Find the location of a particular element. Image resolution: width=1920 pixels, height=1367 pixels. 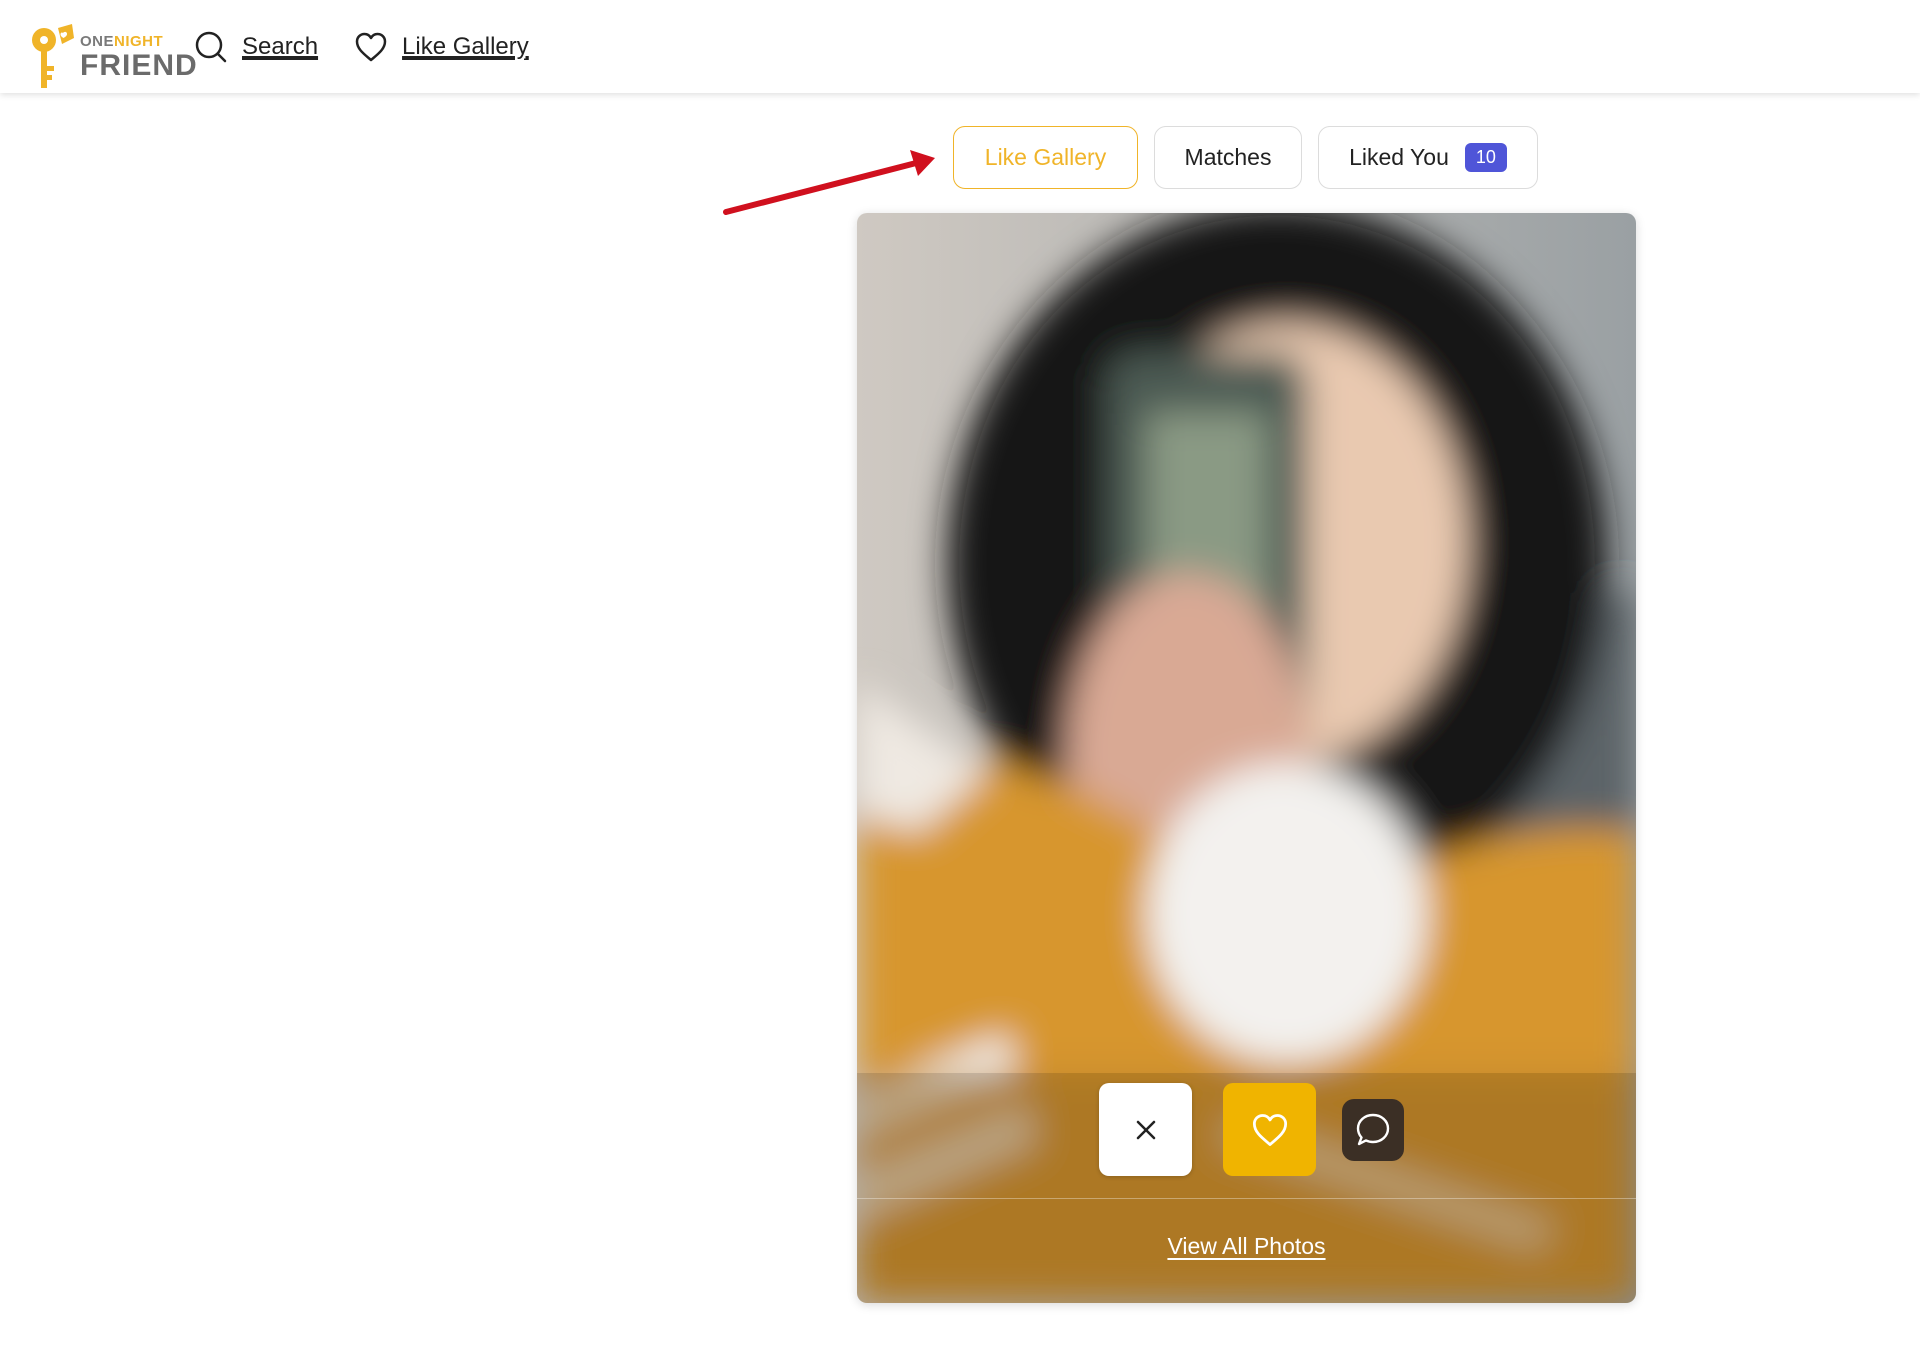

logo-one: ONE is located at coordinates (97, 41).